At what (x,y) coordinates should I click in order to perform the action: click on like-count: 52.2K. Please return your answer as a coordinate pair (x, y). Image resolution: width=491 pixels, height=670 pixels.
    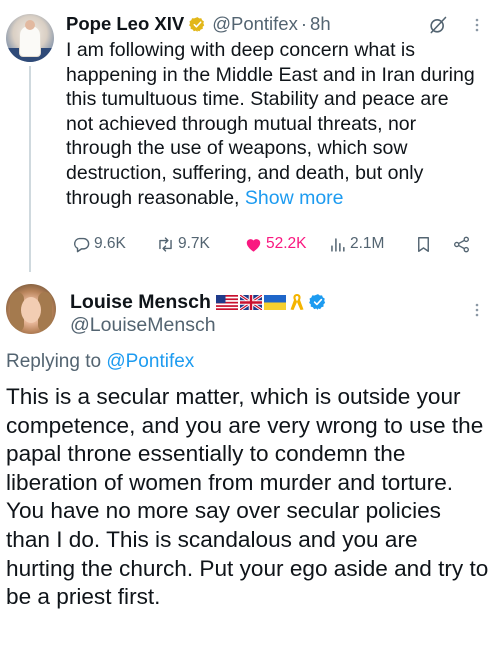
    Looking at the image, I should click on (286, 243).